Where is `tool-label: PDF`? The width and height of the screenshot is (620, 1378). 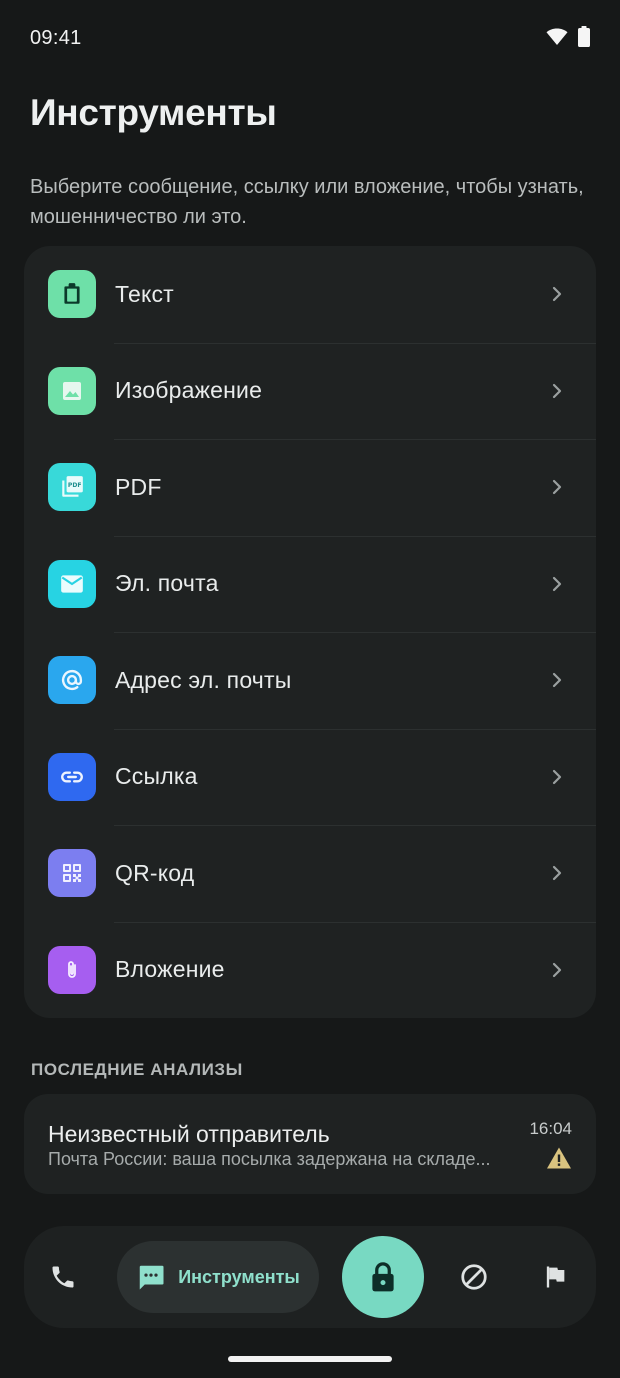
tool-label: PDF is located at coordinates (138, 486).